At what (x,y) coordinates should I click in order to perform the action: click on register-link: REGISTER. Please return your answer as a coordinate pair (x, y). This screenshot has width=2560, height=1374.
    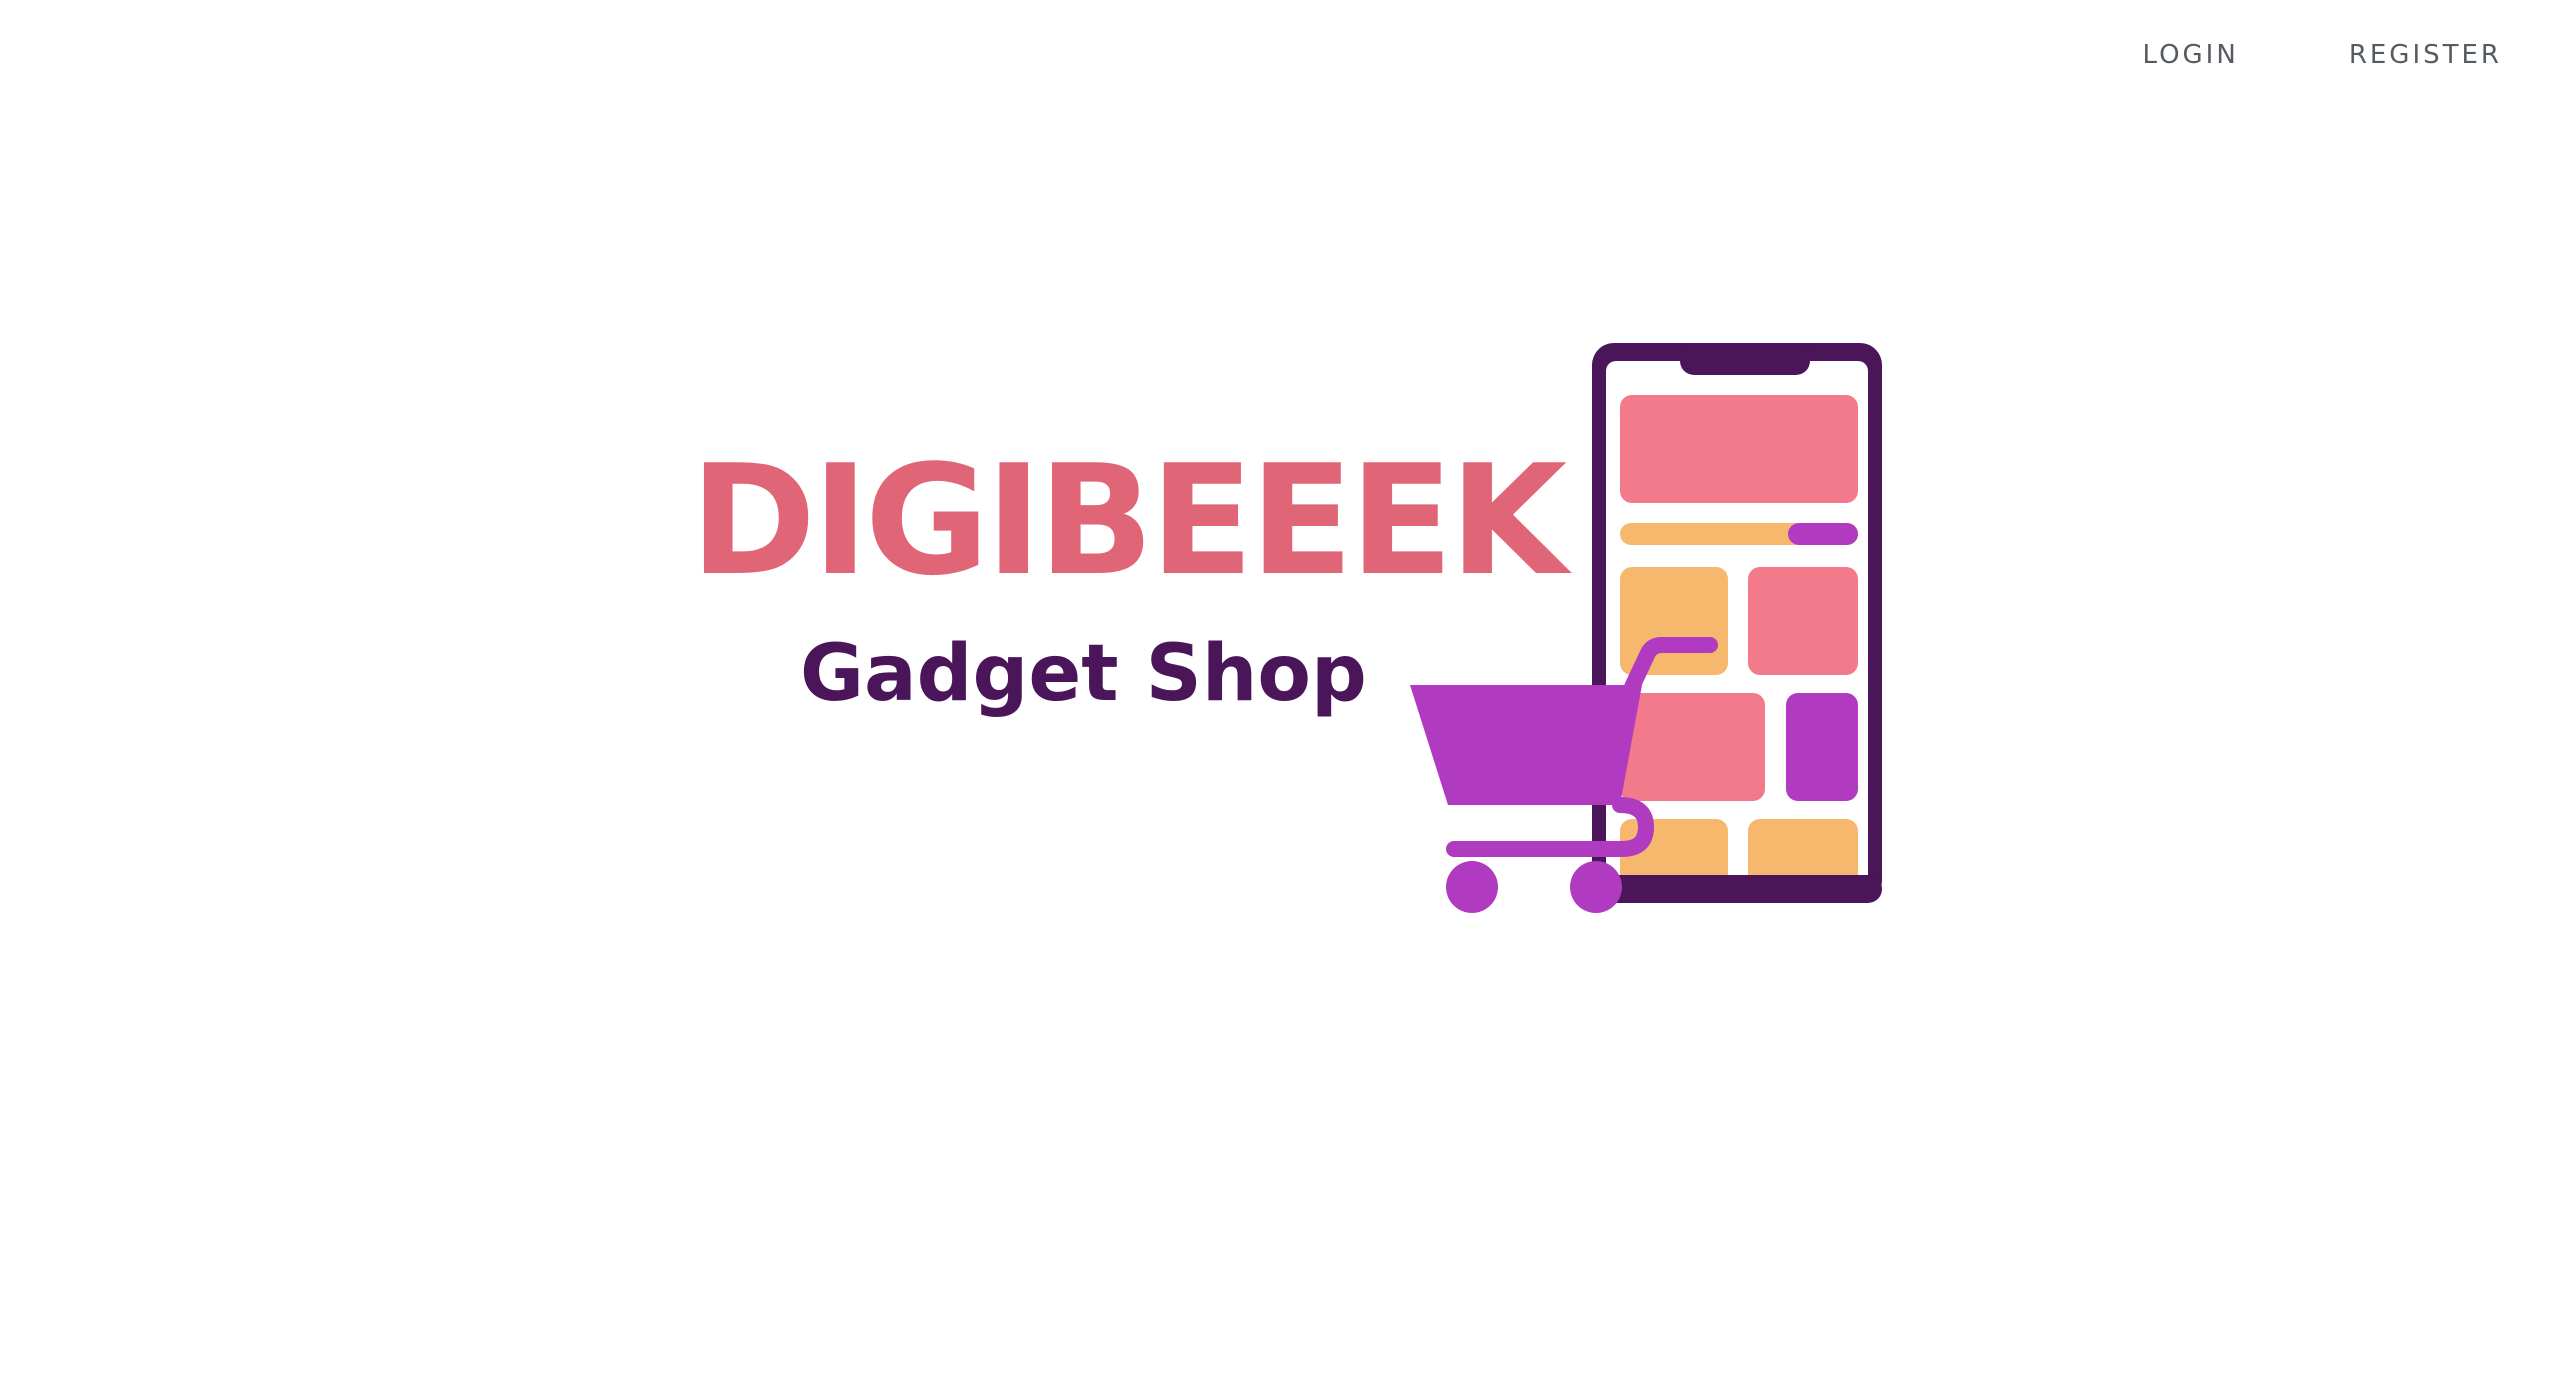
    Looking at the image, I should click on (2425, 55).